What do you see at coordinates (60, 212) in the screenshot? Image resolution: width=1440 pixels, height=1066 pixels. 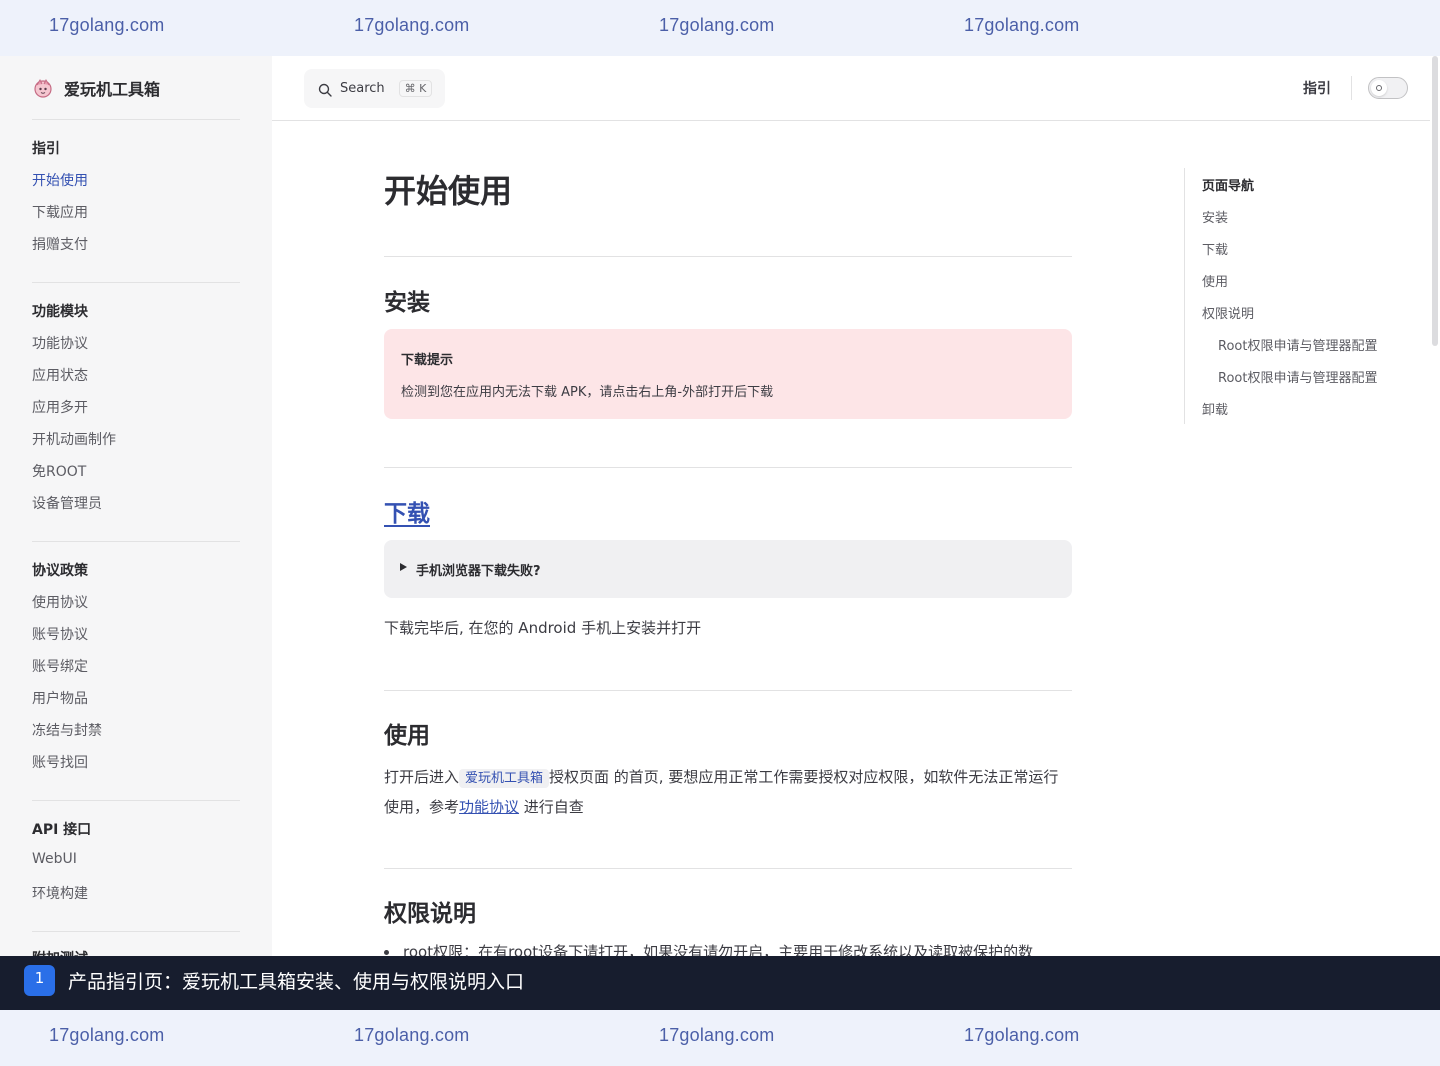 I see `sidebar-item-download-app: 下载应用` at bounding box center [60, 212].